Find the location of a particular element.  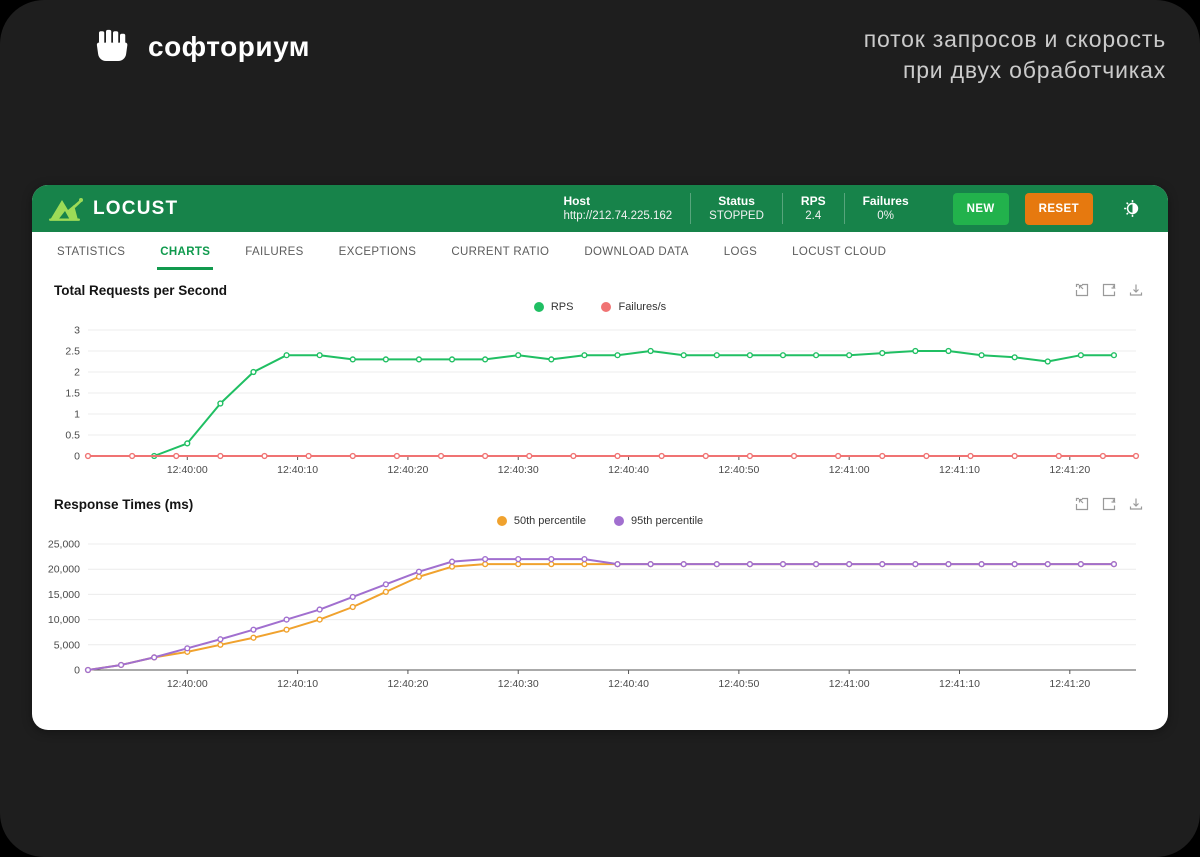

rps-stat: RPS 2.4 is located at coordinates (812, 208).